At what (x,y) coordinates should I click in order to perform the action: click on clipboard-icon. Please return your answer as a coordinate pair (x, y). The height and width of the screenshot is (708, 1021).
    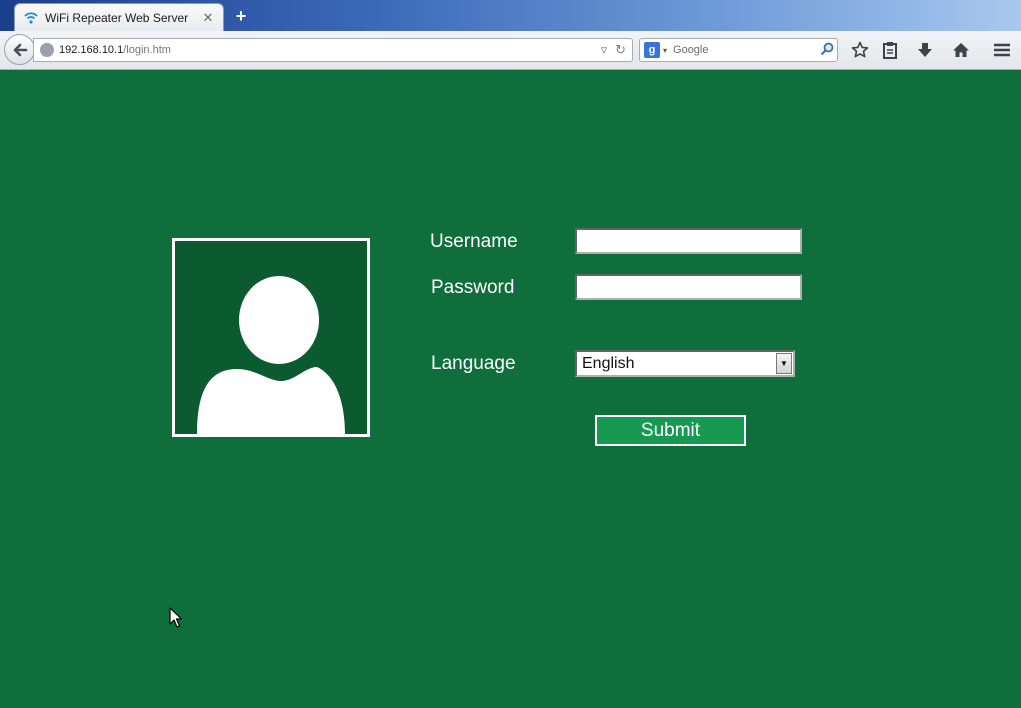
    Looking at the image, I should click on (890, 50).